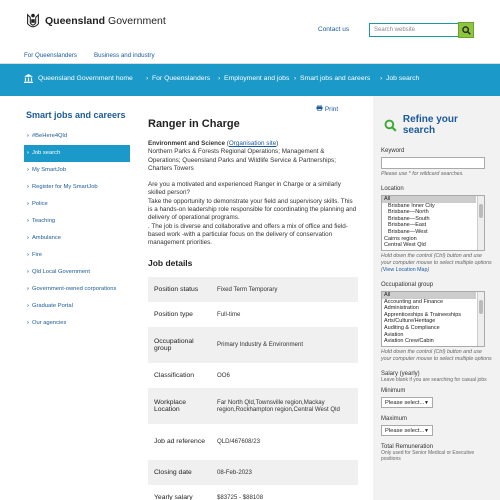  I want to click on minimum-salary-select: Please select... ▼, so click(407, 402).